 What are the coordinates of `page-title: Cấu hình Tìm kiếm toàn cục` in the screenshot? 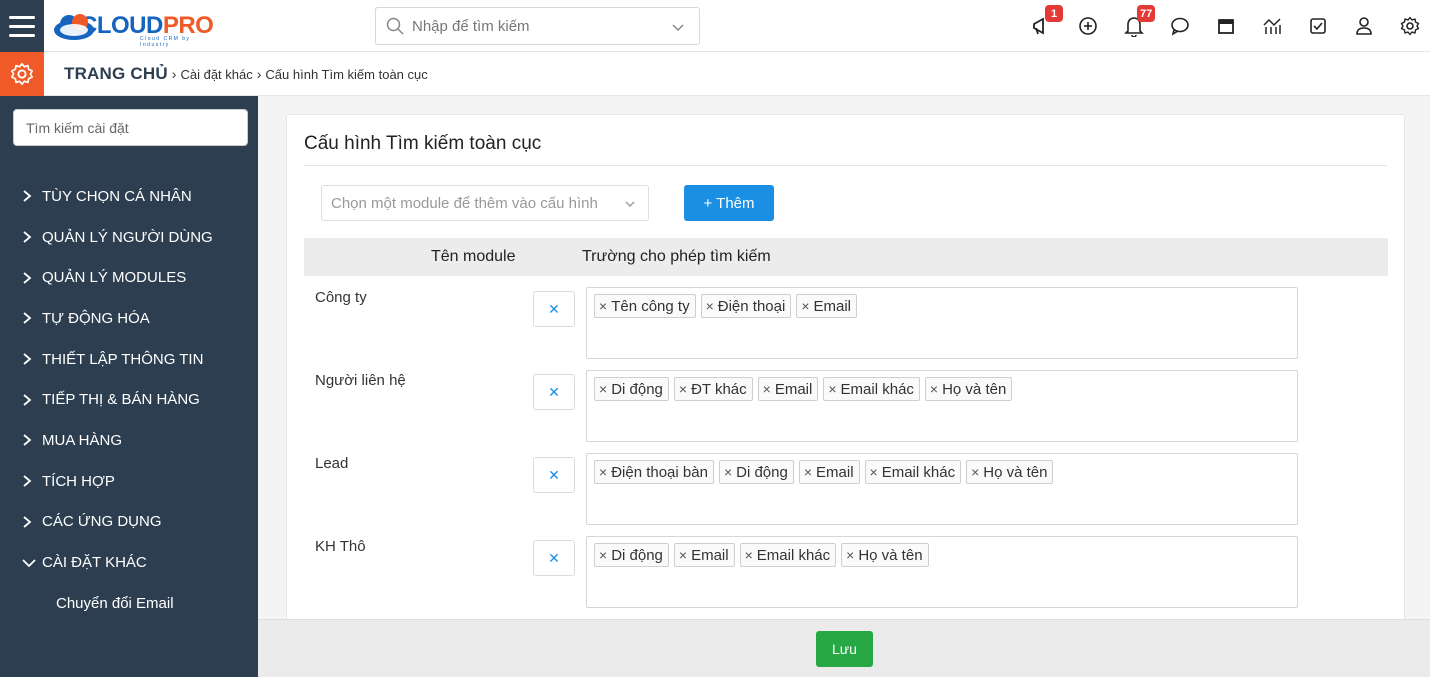 It's located at (423, 143).